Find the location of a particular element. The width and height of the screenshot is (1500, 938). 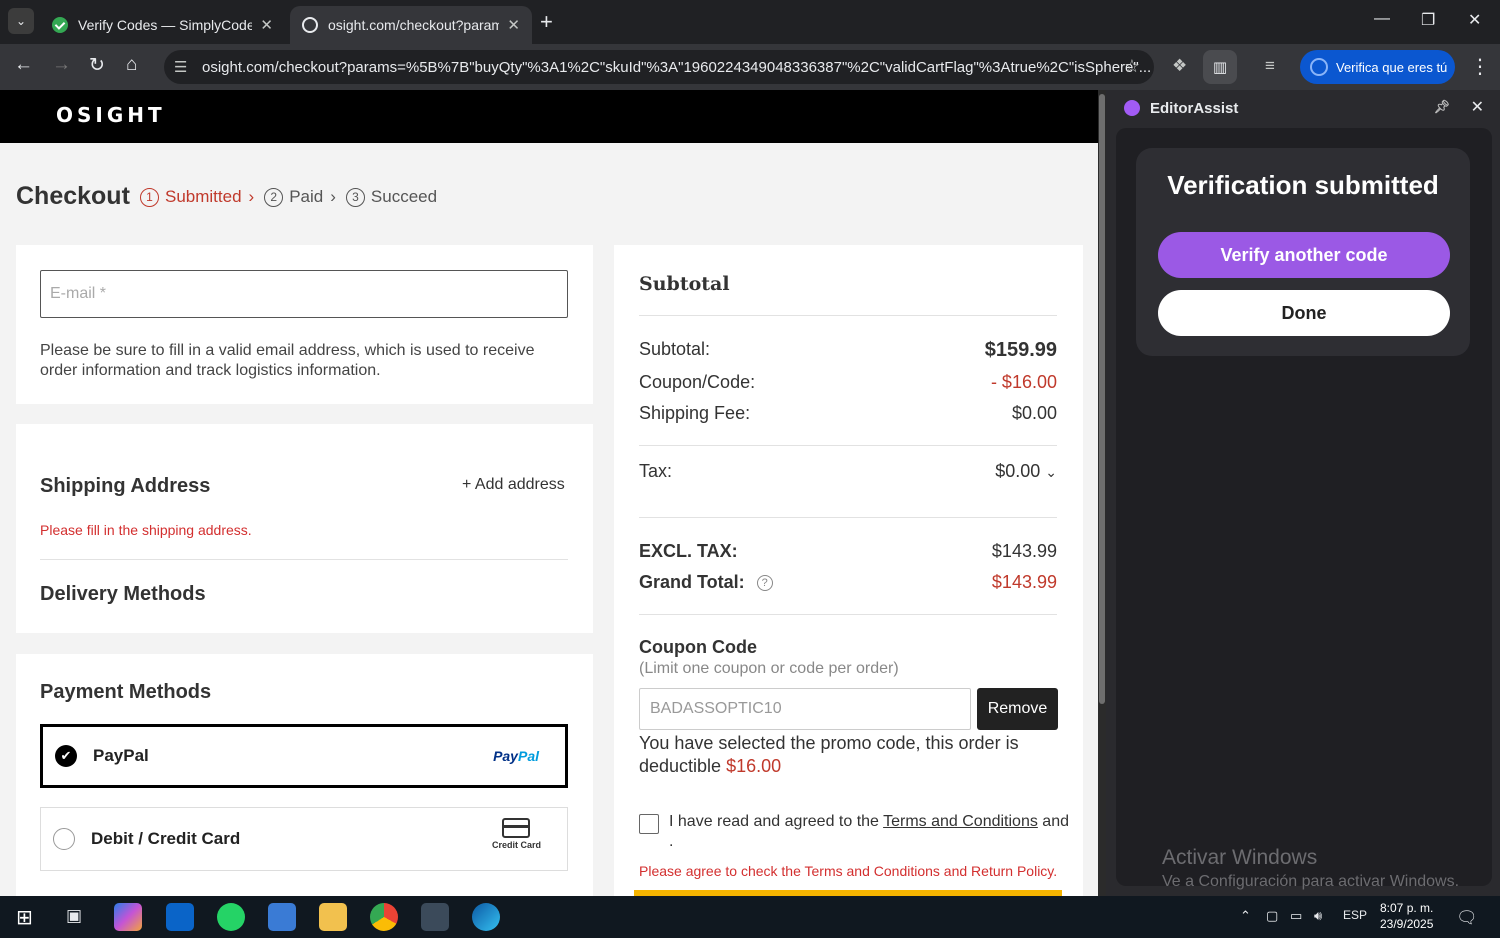

tax-value-group: $0.00 ⌄ is located at coordinates (1026, 471).